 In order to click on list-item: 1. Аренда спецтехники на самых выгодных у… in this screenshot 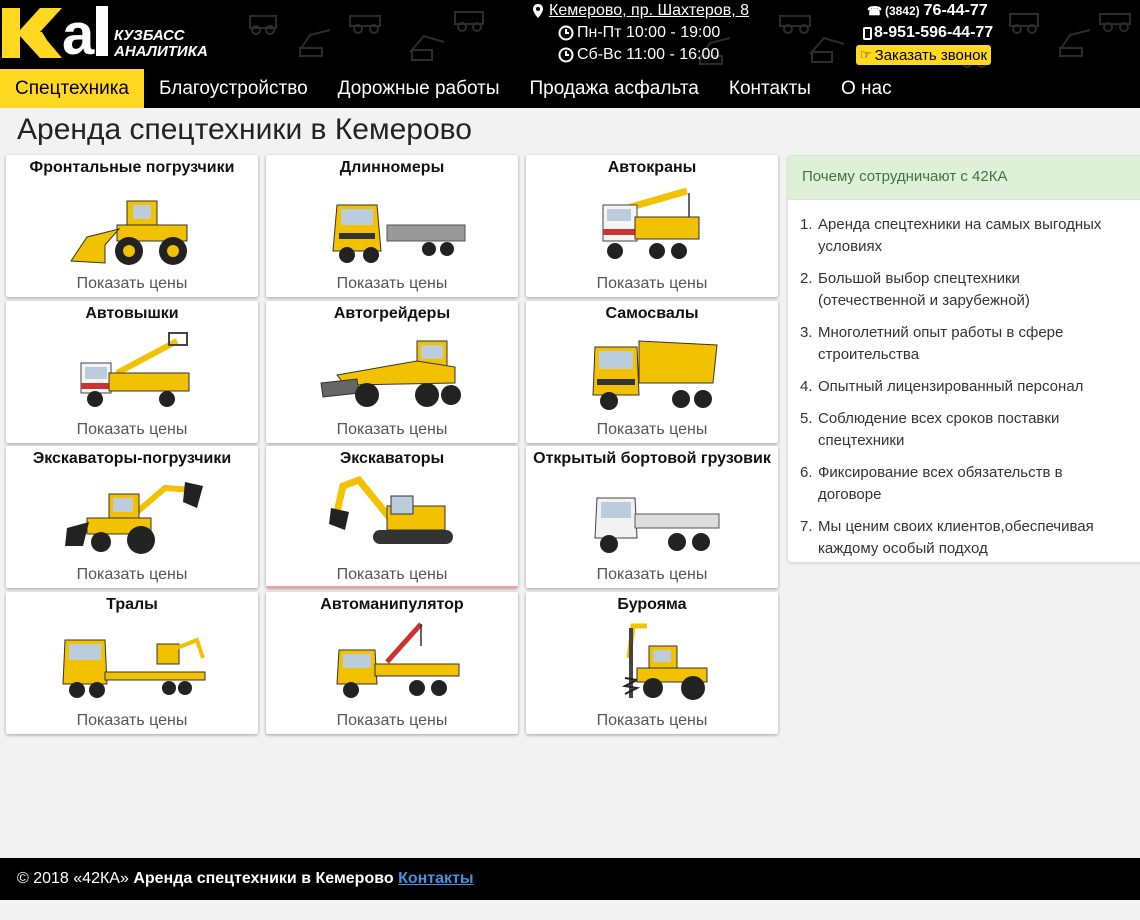, I will do `click(951, 235)`.